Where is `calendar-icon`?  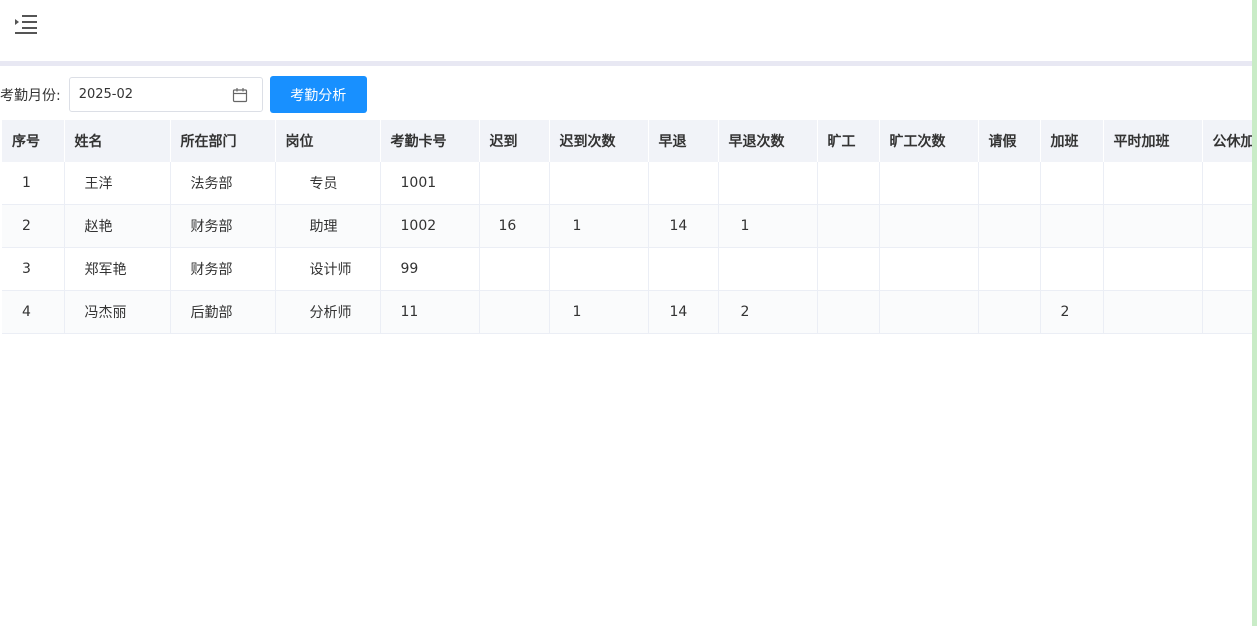
calendar-icon is located at coordinates (240, 95).